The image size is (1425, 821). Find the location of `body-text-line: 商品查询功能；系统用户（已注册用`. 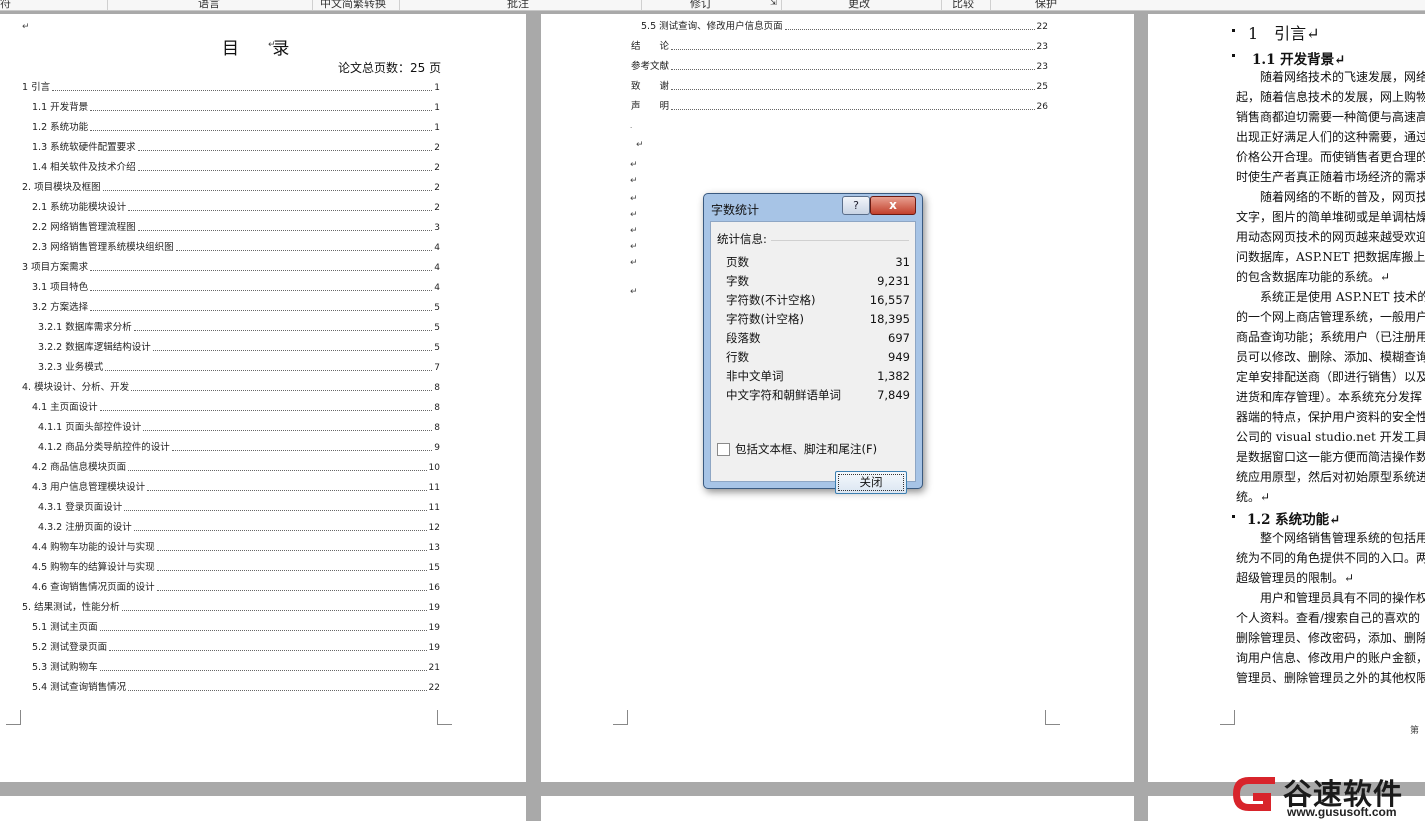

body-text-line: 商品查询功能；系统用户（已注册用 is located at coordinates (1330, 337).